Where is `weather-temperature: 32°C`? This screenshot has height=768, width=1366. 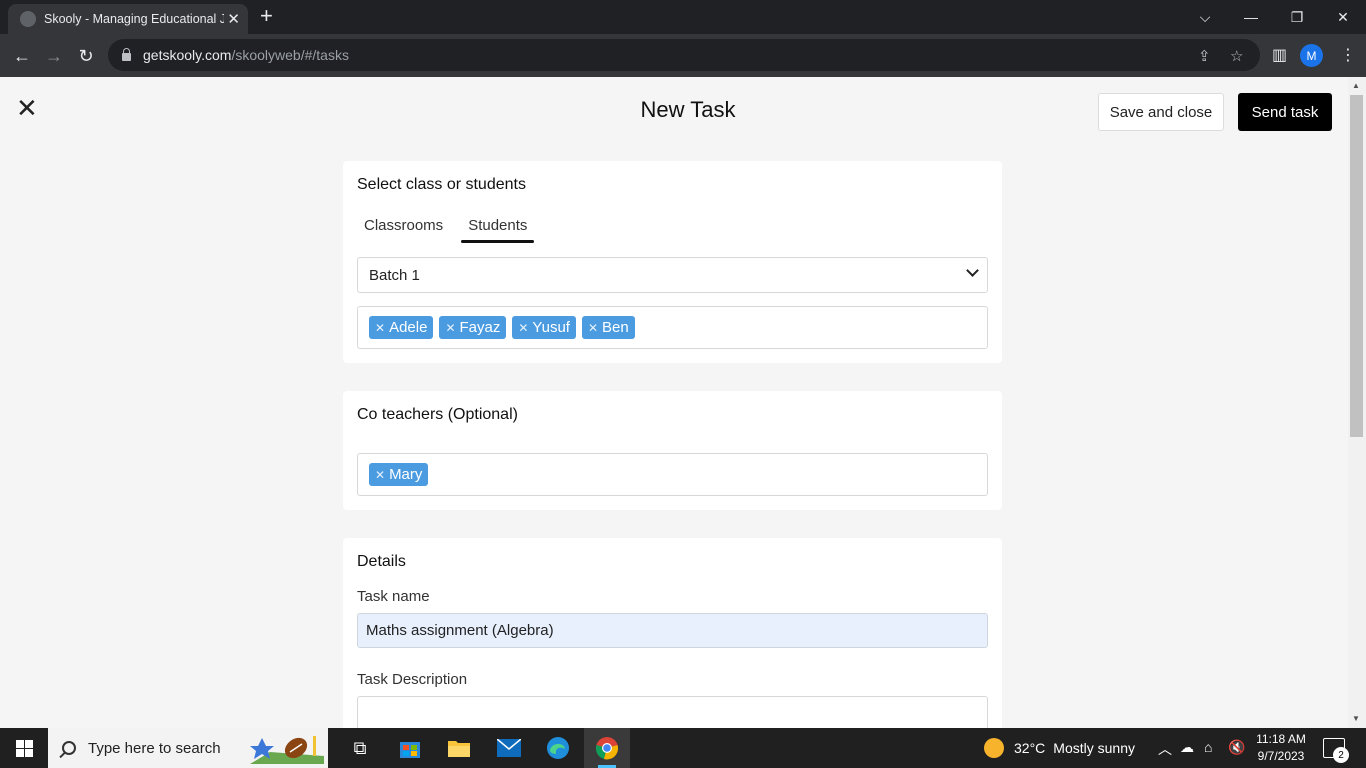
weather-temperature: 32°C is located at coordinates (1030, 748).